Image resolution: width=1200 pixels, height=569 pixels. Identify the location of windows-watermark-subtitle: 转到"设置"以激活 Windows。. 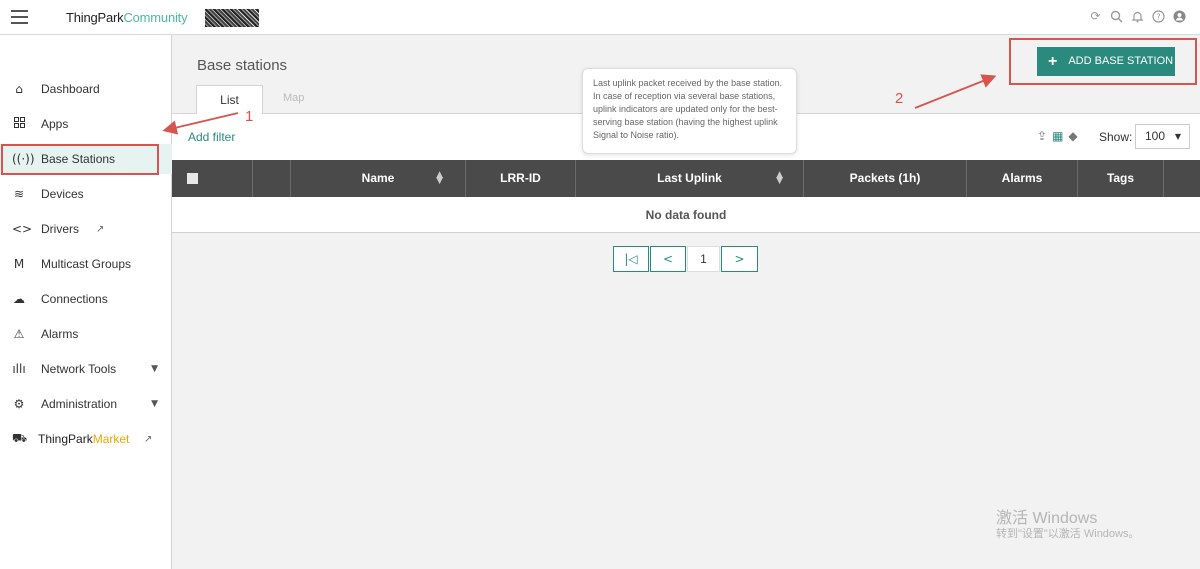
(1068, 534).